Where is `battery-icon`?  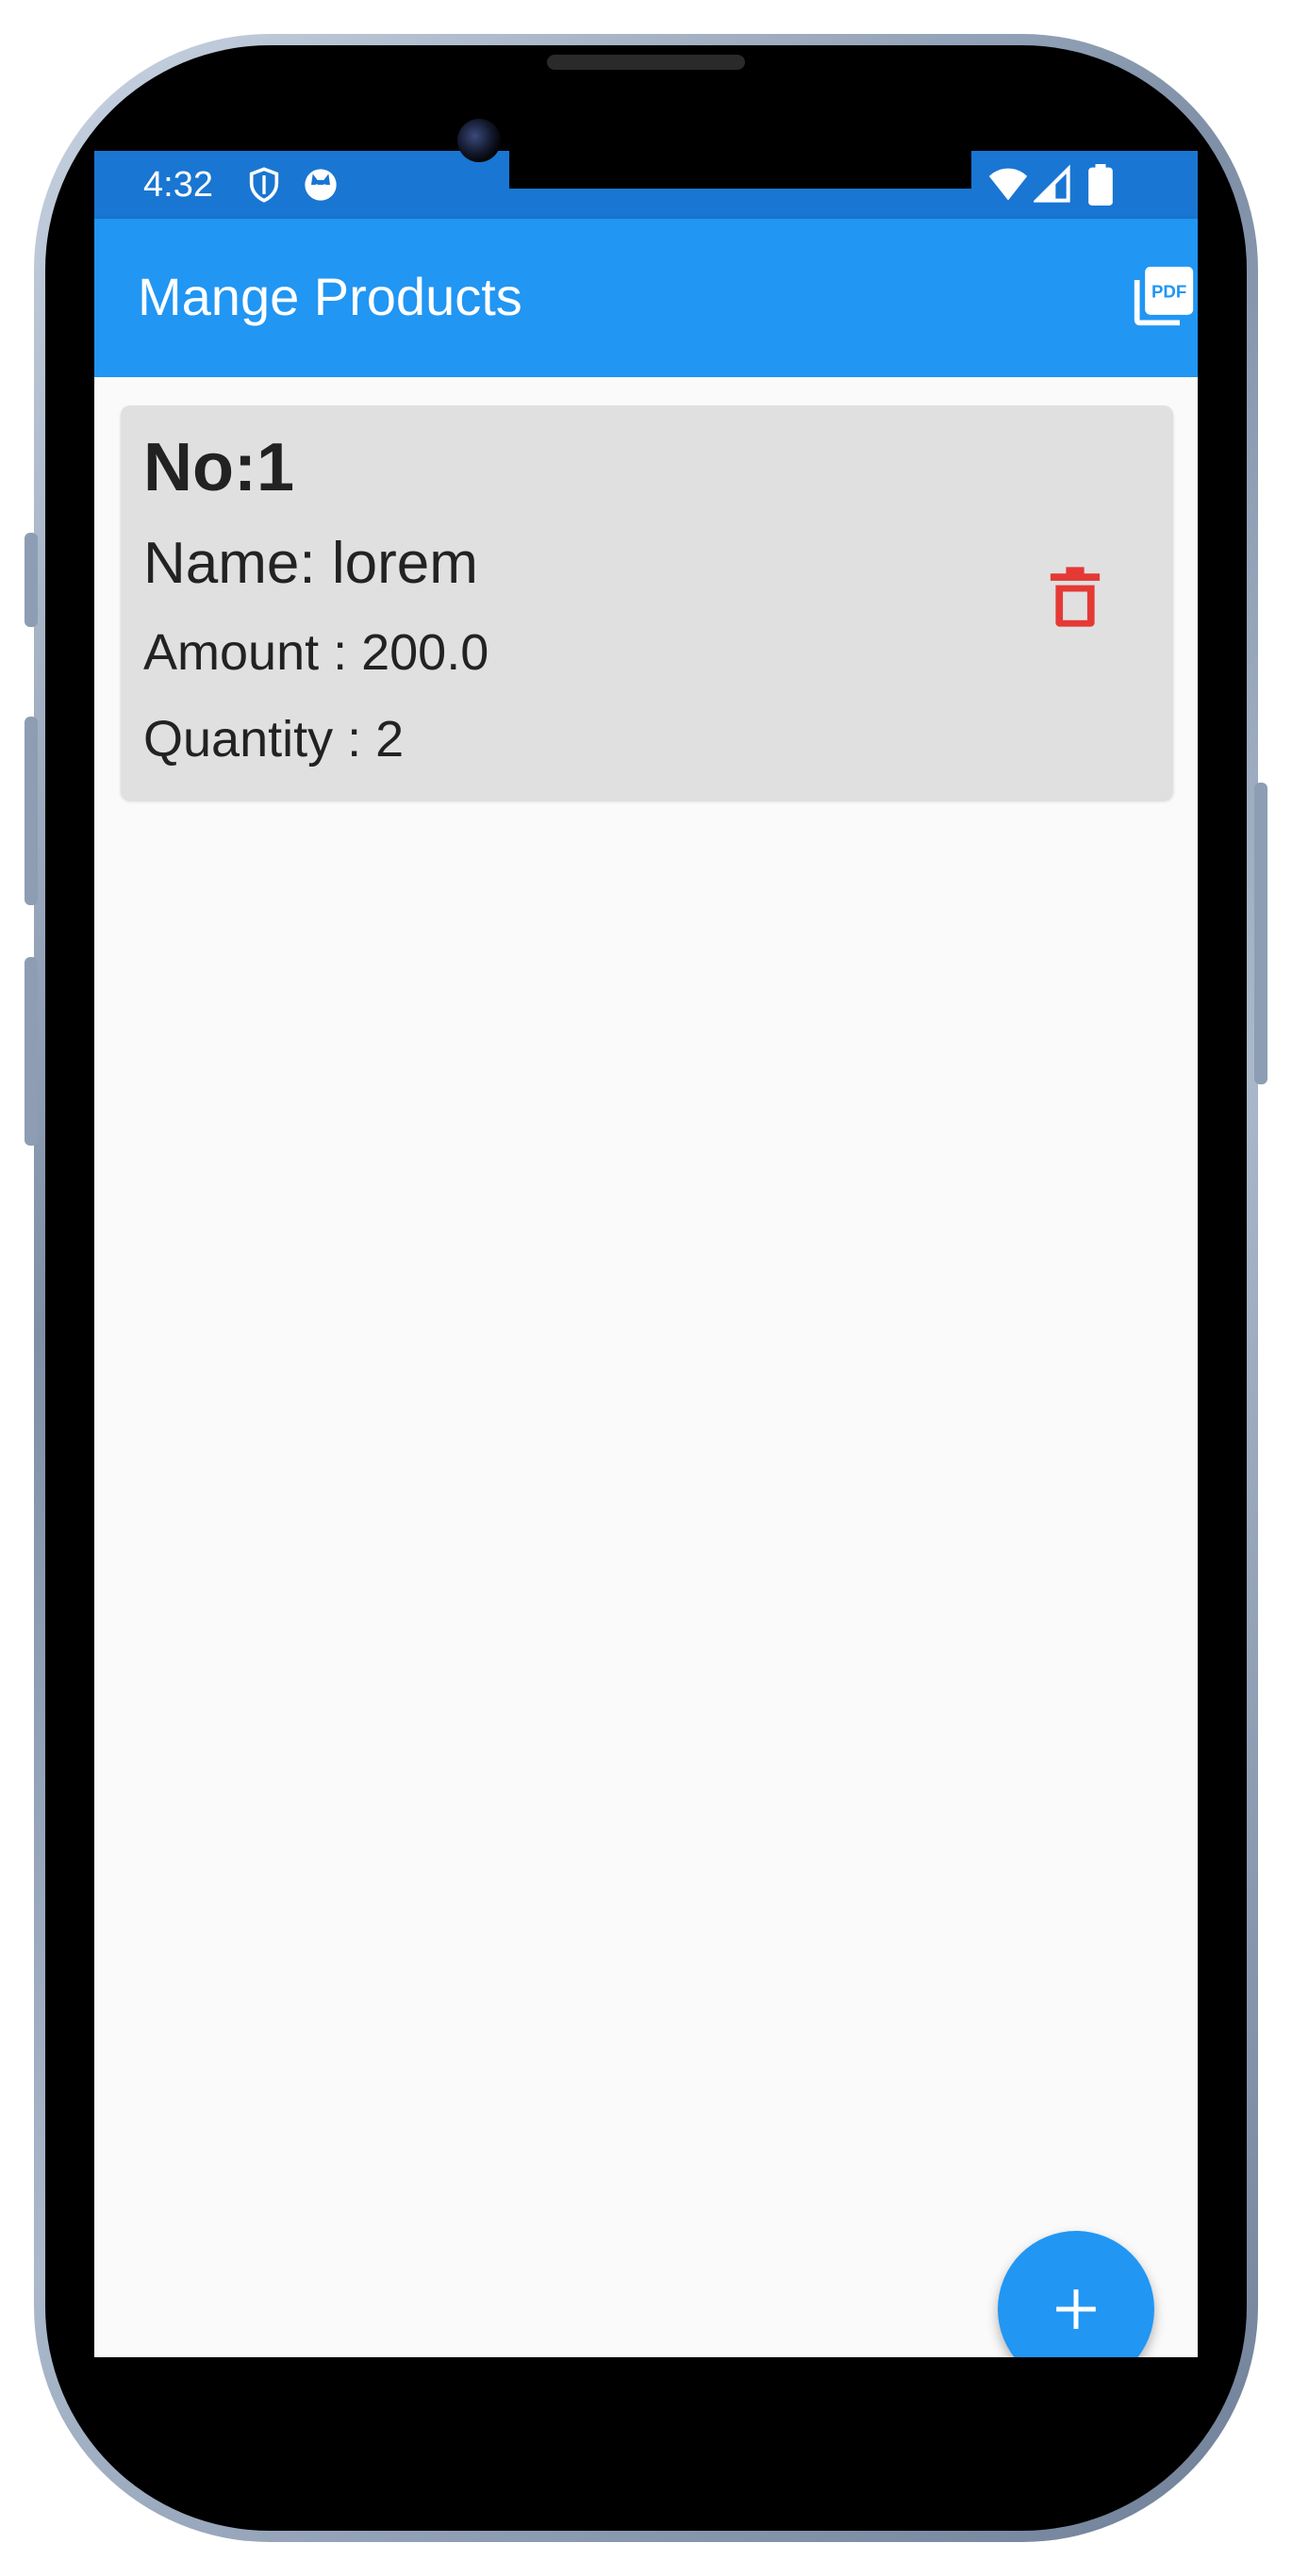 battery-icon is located at coordinates (1101, 185).